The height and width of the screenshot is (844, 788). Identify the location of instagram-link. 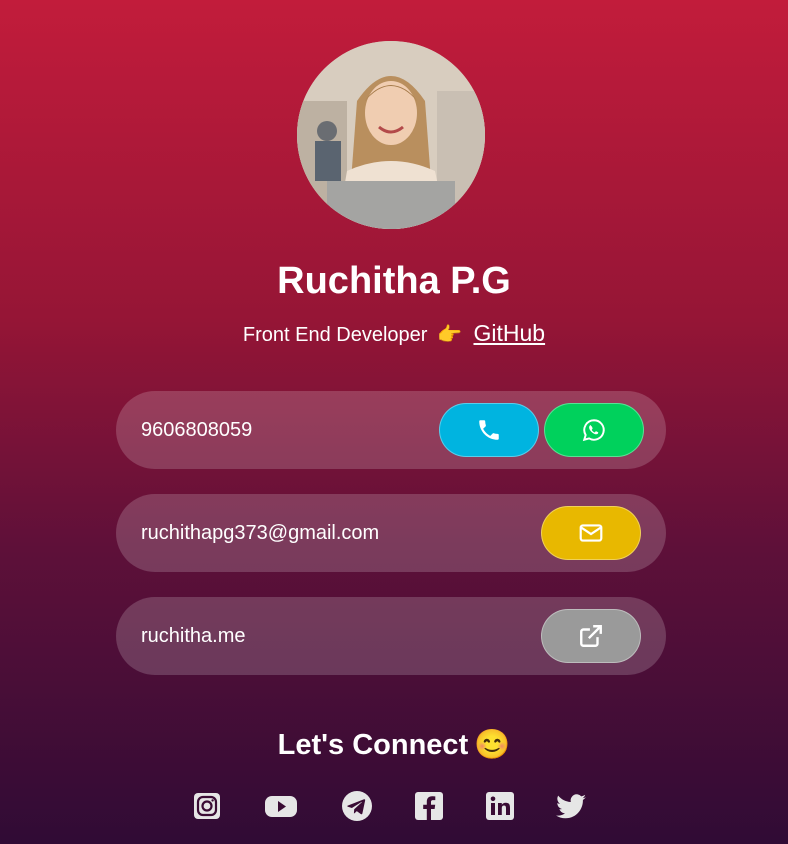
(207, 806).